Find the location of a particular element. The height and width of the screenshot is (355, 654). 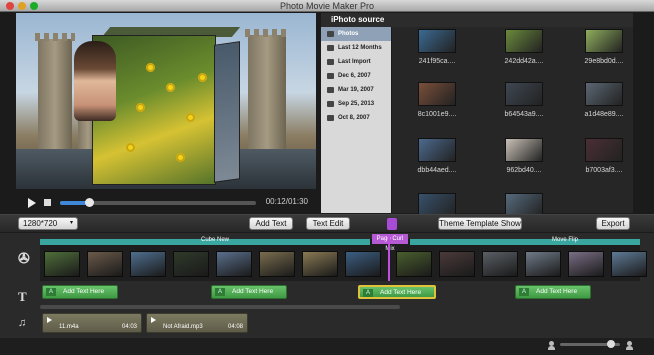

album-item: Last Import is located at coordinates (356, 62).